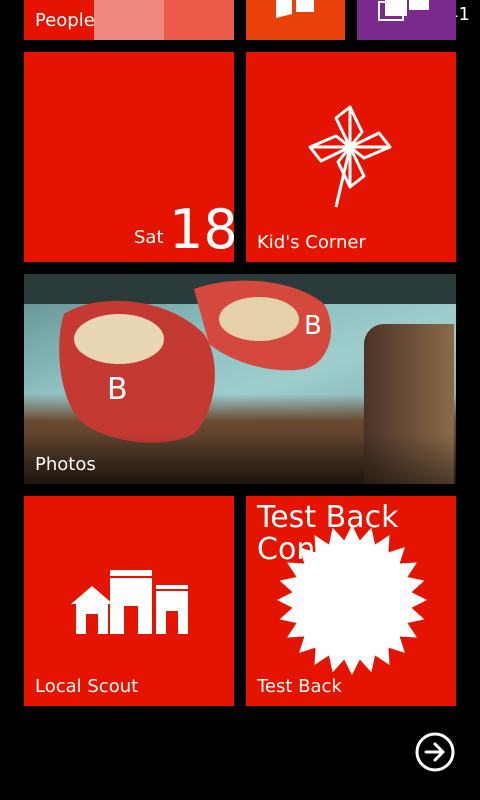 The height and width of the screenshot is (800, 480). I want to click on buildings-icon, so click(129, 602).